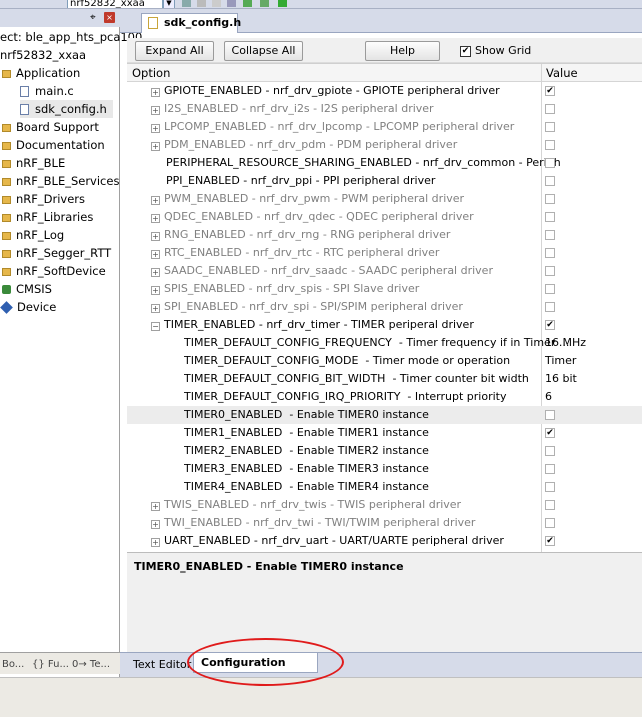 Image resolution: width=642 pixels, height=717 pixels. What do you see at coordinates (53, 145) in the screenshot?
I see `tree-item: Documentation` at bounding box center [53, 145].